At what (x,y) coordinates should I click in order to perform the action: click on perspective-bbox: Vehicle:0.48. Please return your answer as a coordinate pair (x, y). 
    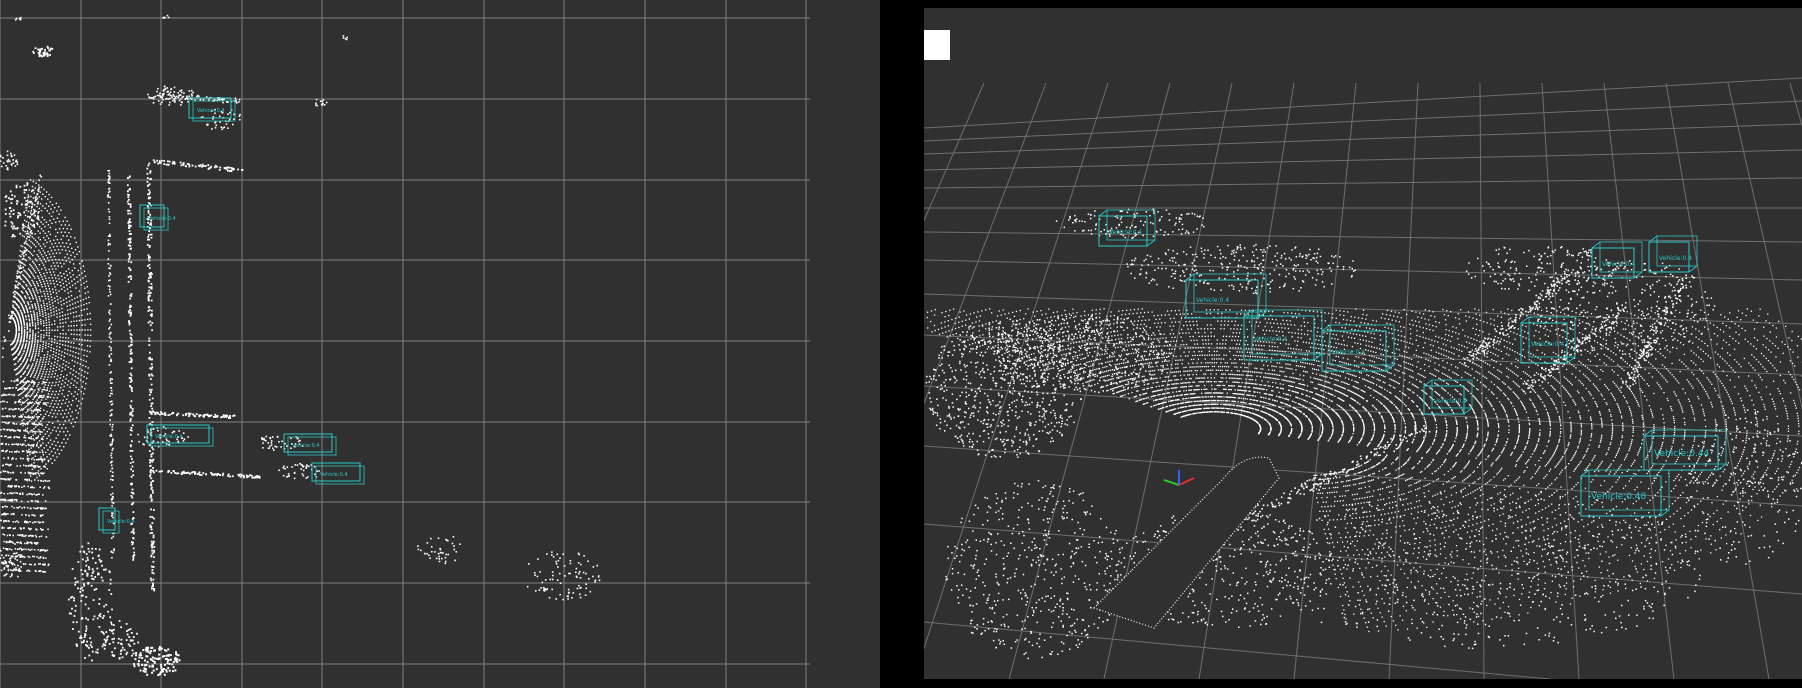
    Looking at the image, I should click on (1625, 493).